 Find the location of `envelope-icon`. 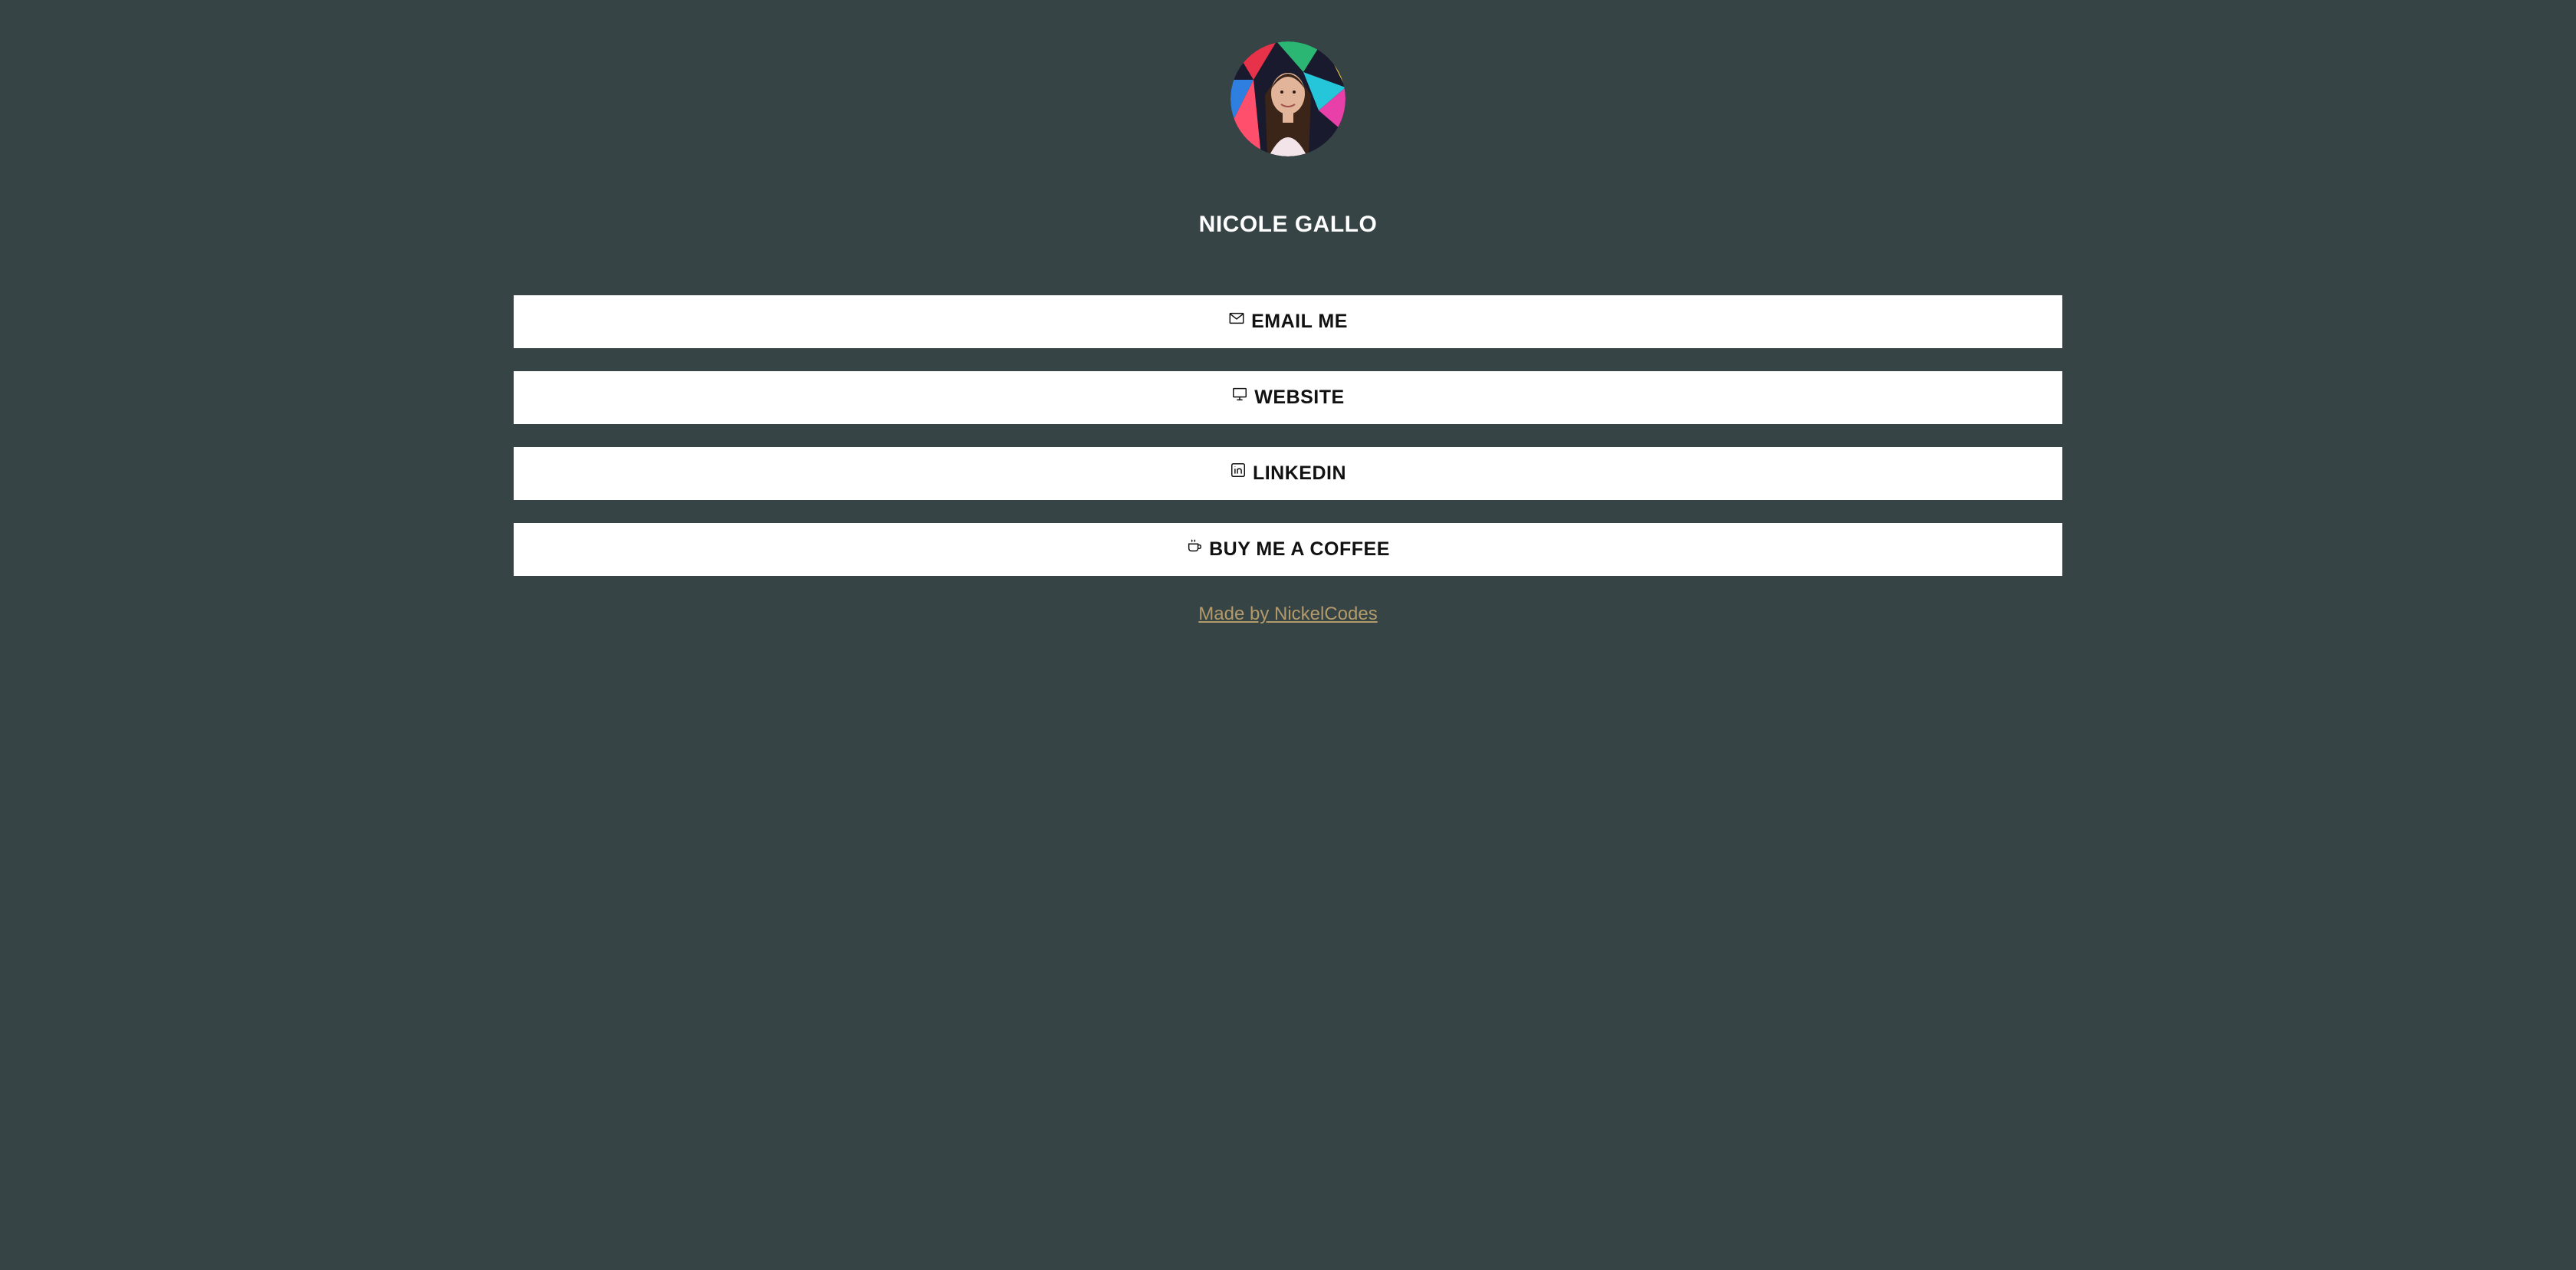

envelope-icon is located at coordinates (1236, 318).